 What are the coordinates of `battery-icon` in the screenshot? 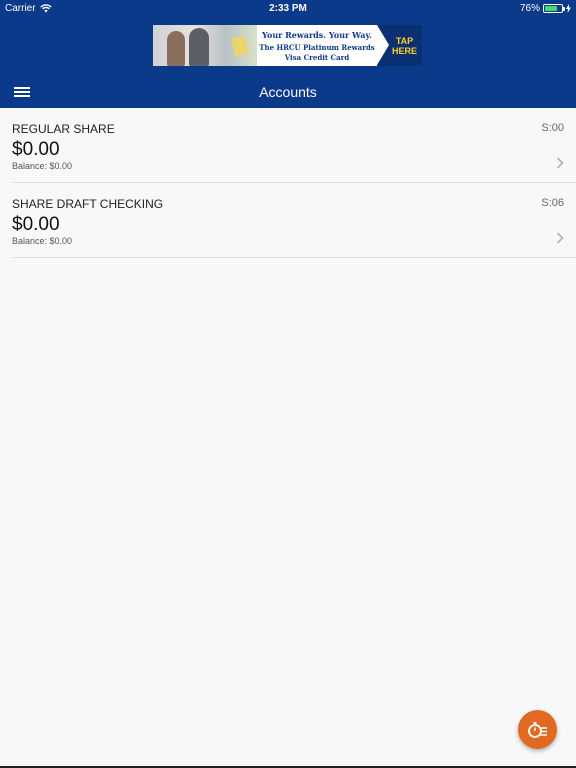 It's located at (554, 8).